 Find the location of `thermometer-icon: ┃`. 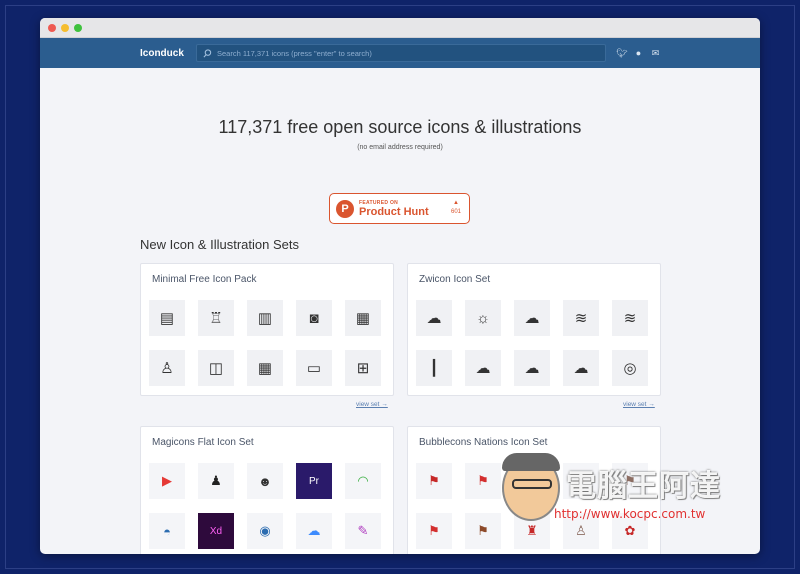

thermometer-icon: ┃ is located at coordinates (434, 368).